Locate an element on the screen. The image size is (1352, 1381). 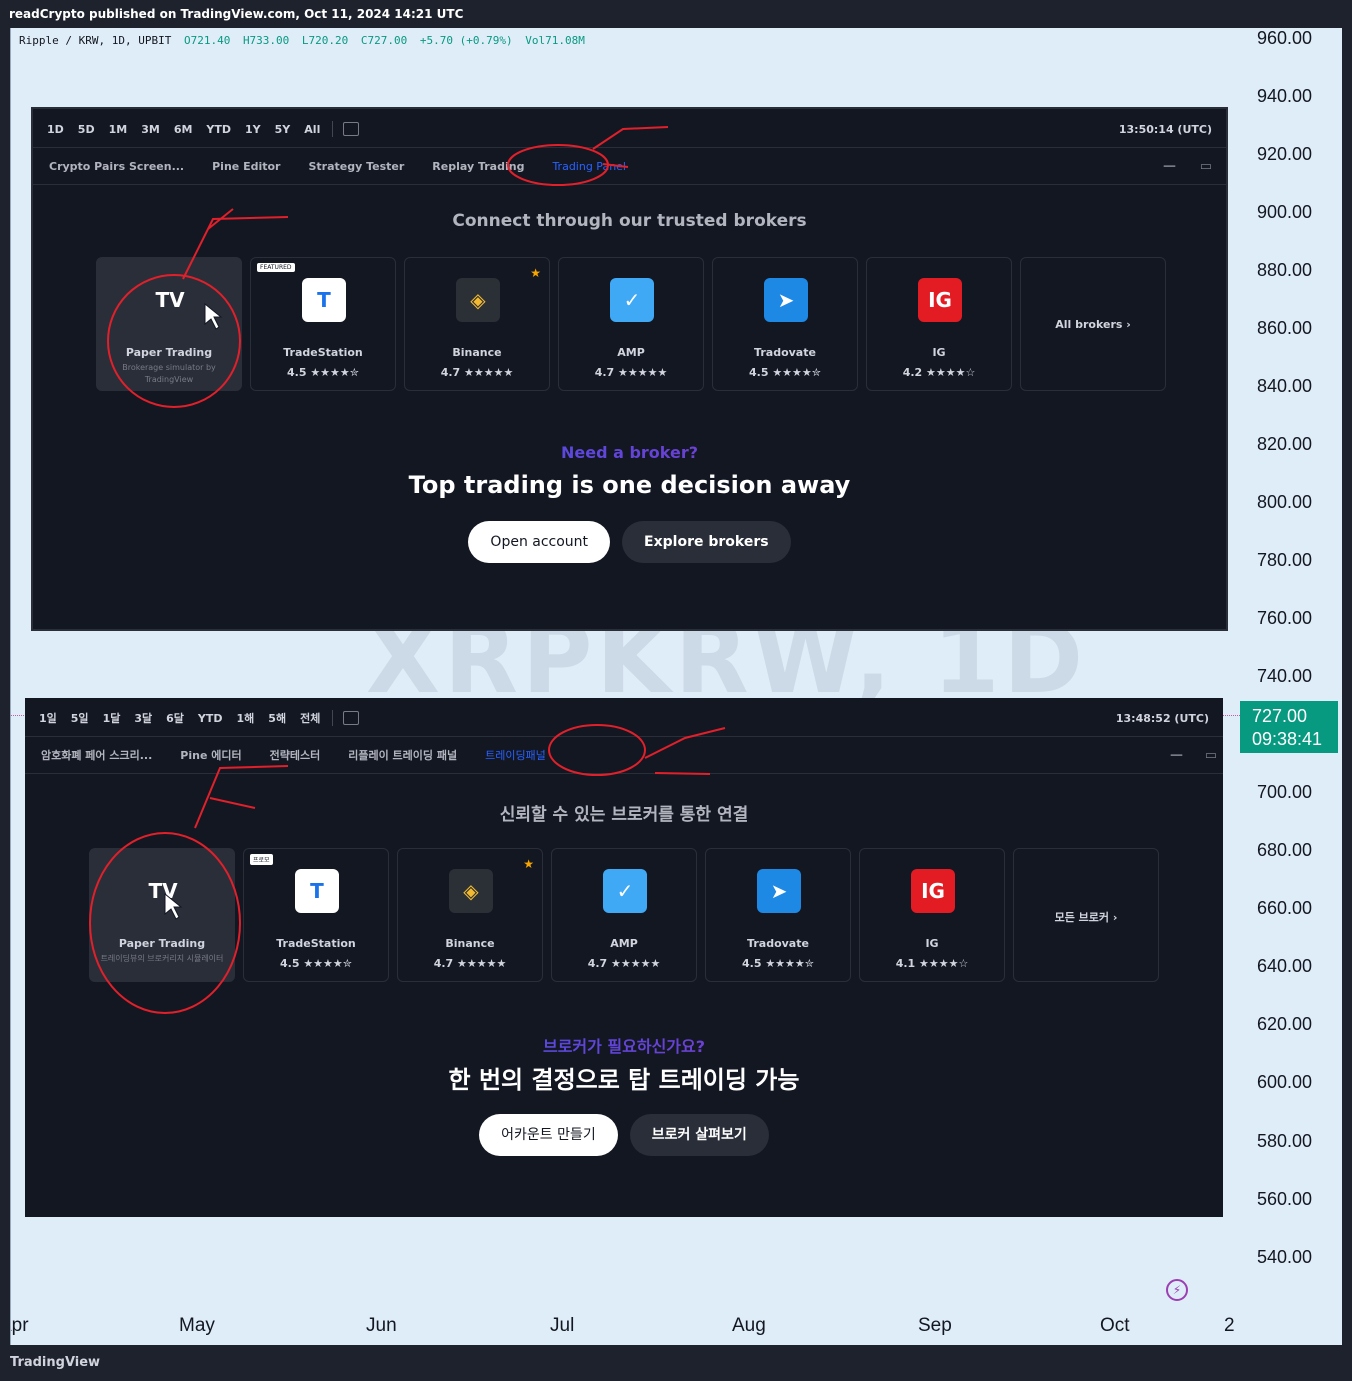
price-tick: 640.00 is located at coordinates (1284, 966).